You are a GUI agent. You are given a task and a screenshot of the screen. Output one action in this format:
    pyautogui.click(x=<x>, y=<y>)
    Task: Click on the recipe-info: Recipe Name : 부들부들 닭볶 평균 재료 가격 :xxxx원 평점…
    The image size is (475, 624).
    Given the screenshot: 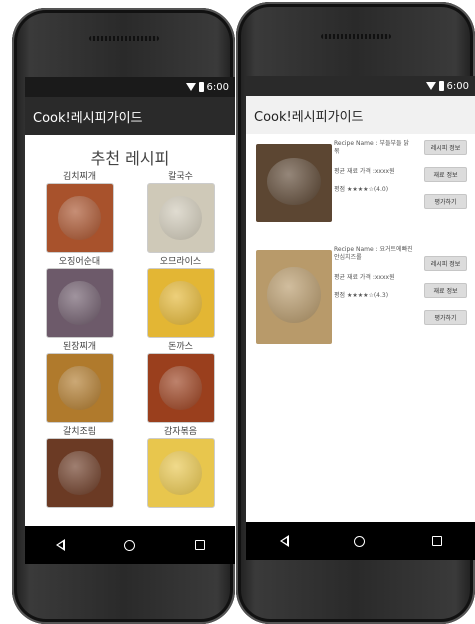 What is the action you would take?
    pyautogui.click(x=374, y=192)
    